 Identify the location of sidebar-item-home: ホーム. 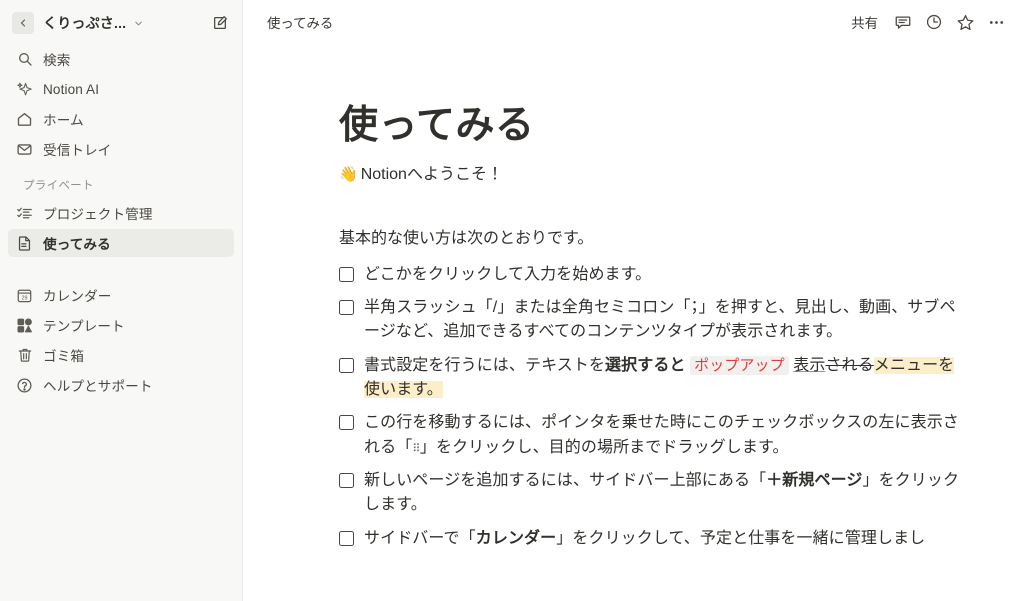
(121, 119).